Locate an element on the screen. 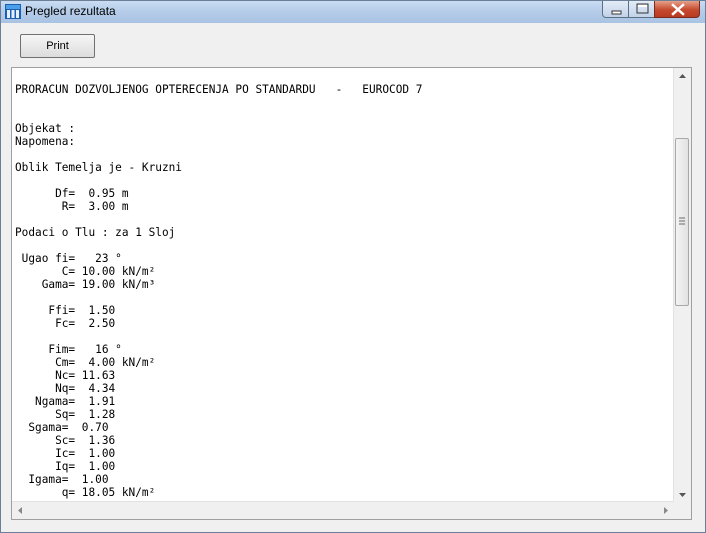  scroll-up-arrow-icon is located at coordinates (682, 76).